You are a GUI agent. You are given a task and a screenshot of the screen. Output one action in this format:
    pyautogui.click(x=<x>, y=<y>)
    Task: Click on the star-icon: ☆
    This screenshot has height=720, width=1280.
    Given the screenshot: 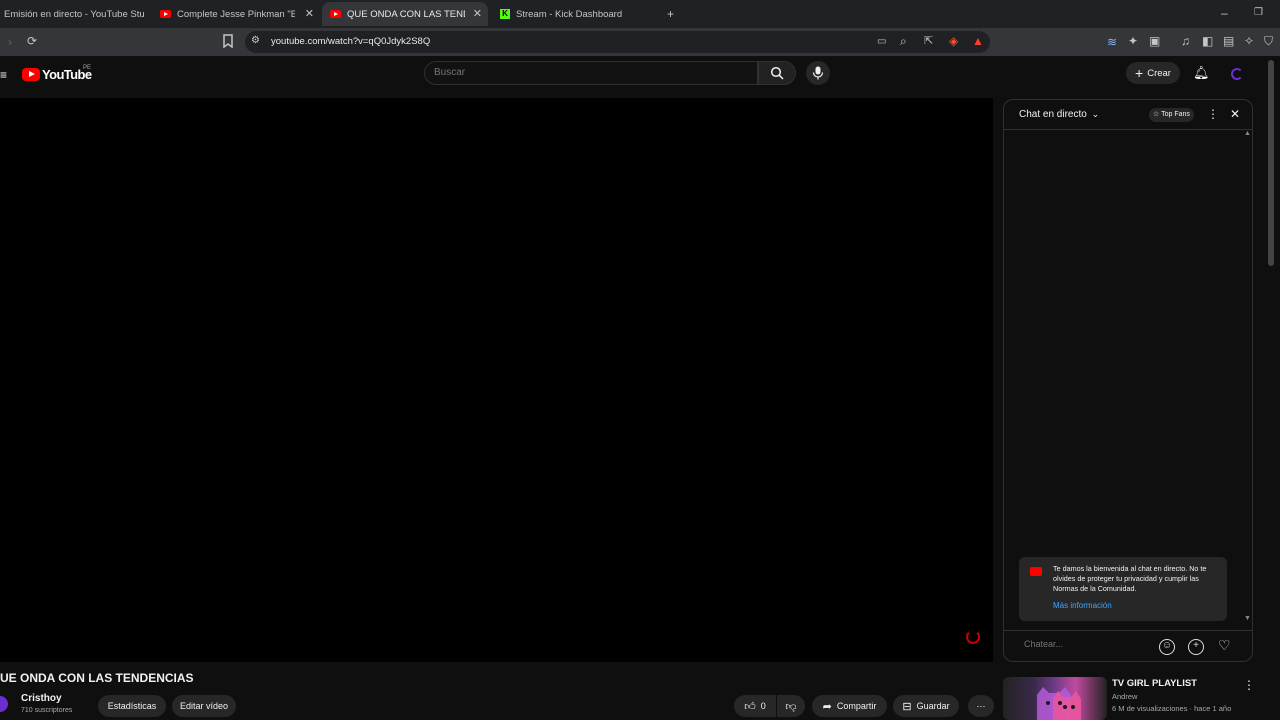 What is the action you would take?
    pyautogui.click(x=1156, y=114)
    